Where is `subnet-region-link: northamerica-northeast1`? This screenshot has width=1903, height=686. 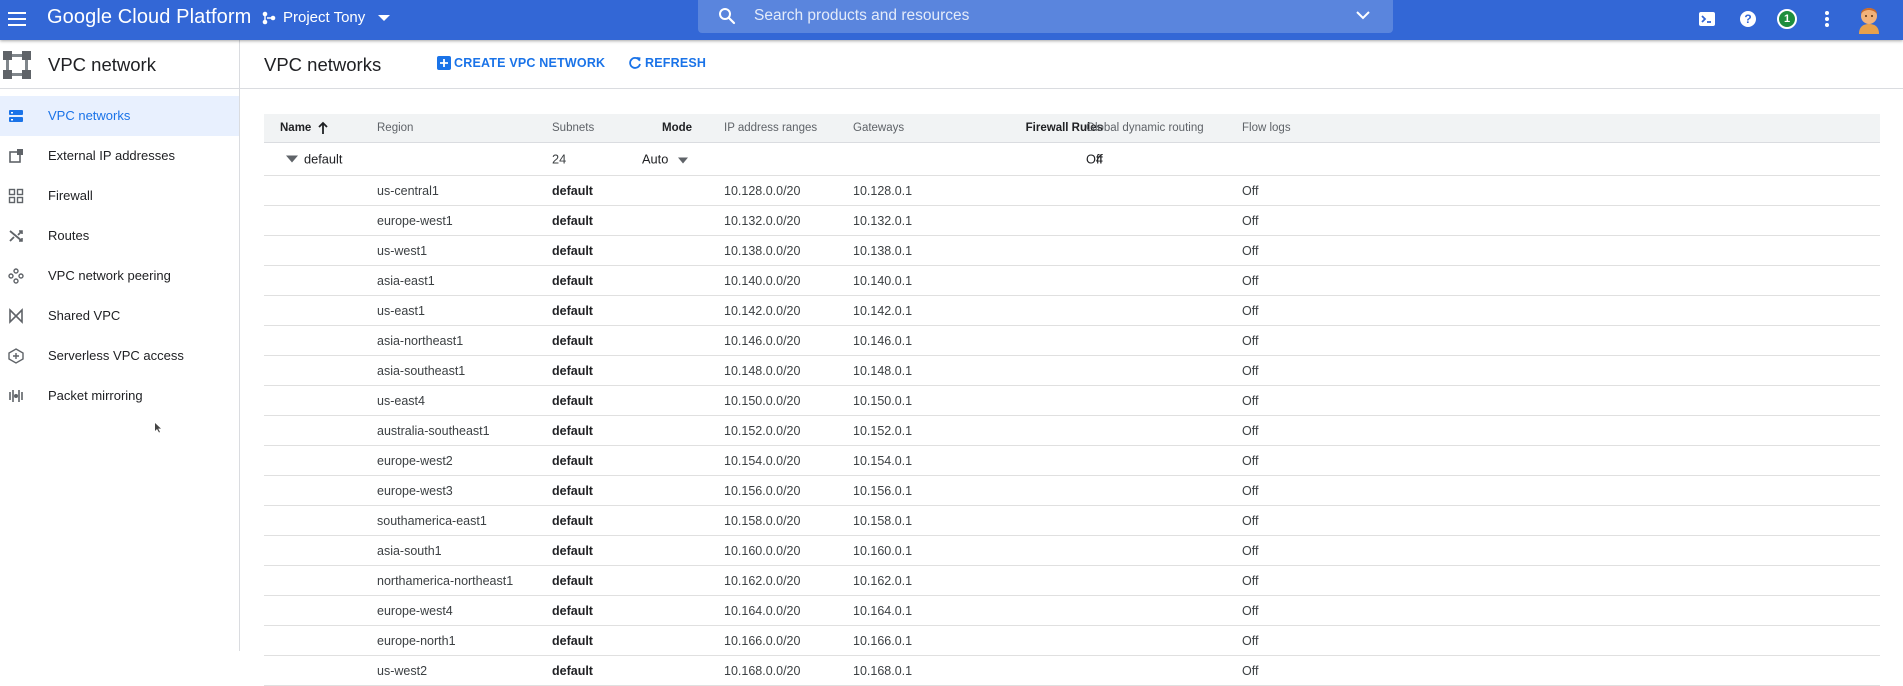
subnet-region-link: northamerica-northeast1 is located at coordinates (445, 581).